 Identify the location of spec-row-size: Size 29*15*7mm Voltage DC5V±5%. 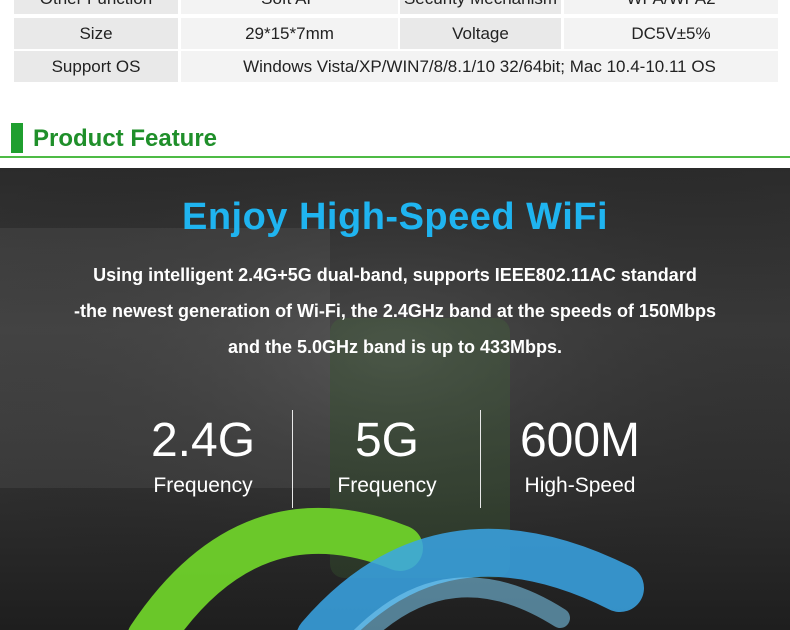
(396, 33).